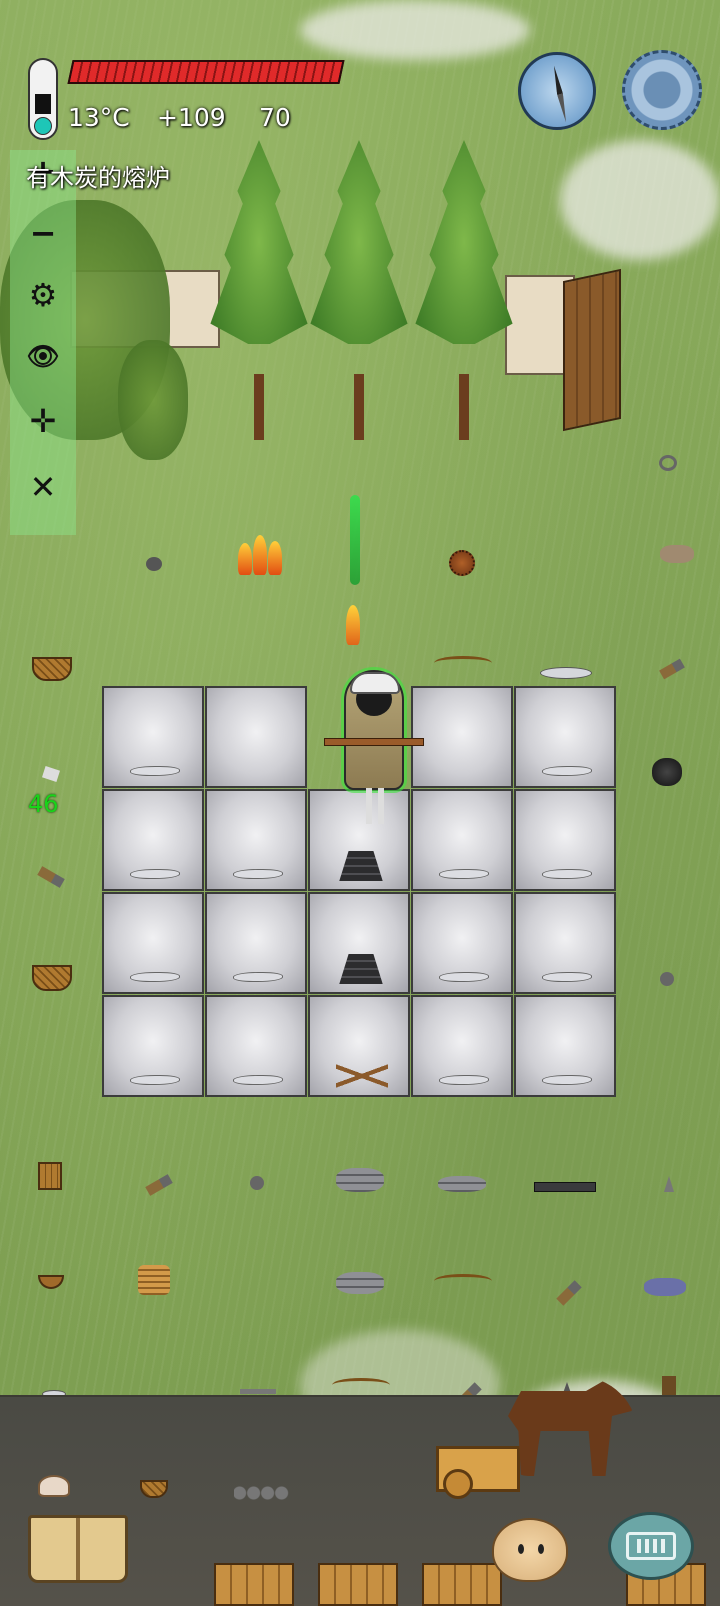 The image size is (720, 1606). I want to click on thermometer-icon, so click(43, 99).